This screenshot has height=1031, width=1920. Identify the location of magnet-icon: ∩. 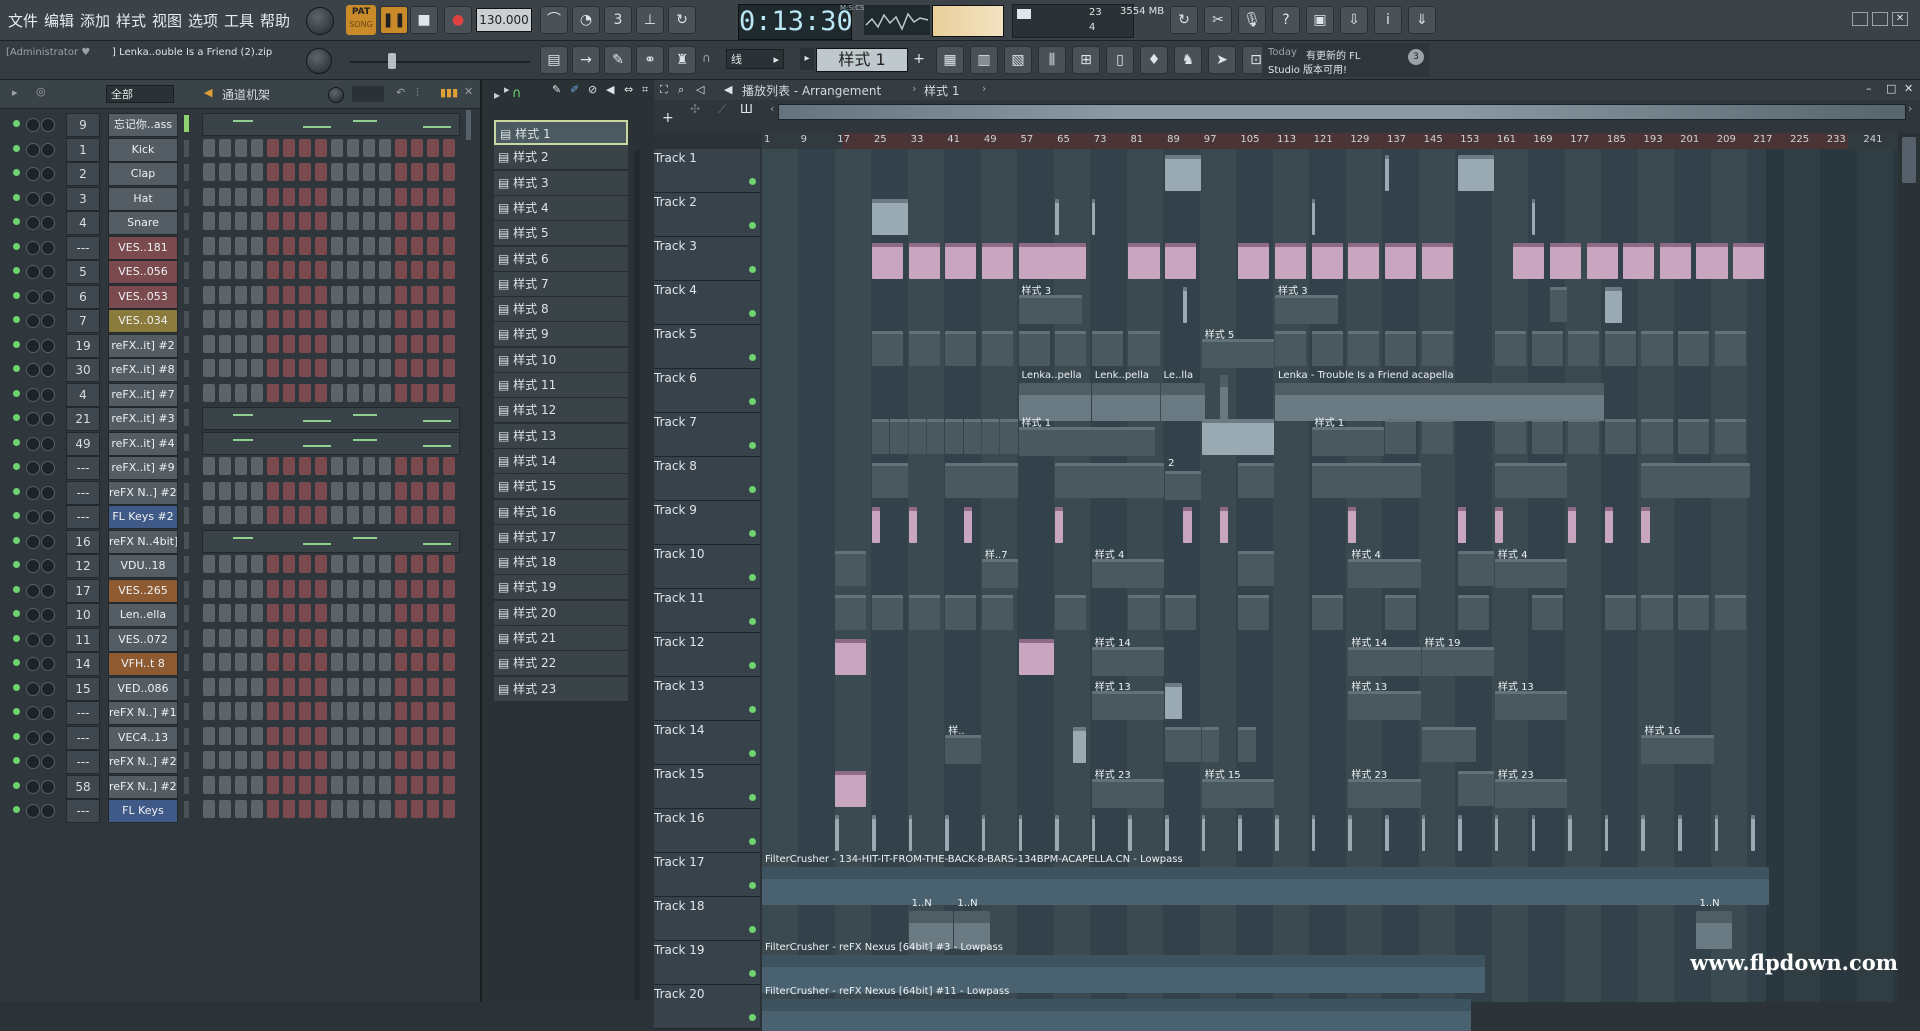
(706, 58).